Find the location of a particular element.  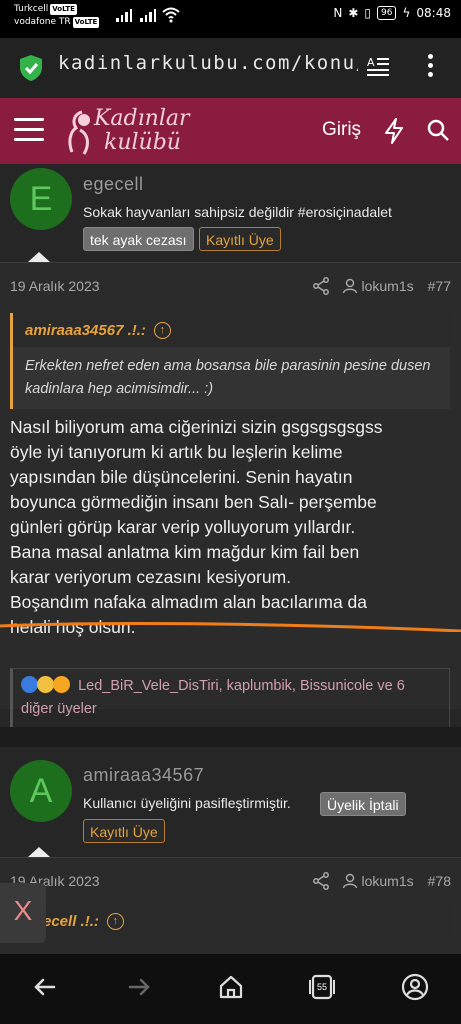

quote-author: amiraaa34567 .!.: is located at coordinates (85, 330).